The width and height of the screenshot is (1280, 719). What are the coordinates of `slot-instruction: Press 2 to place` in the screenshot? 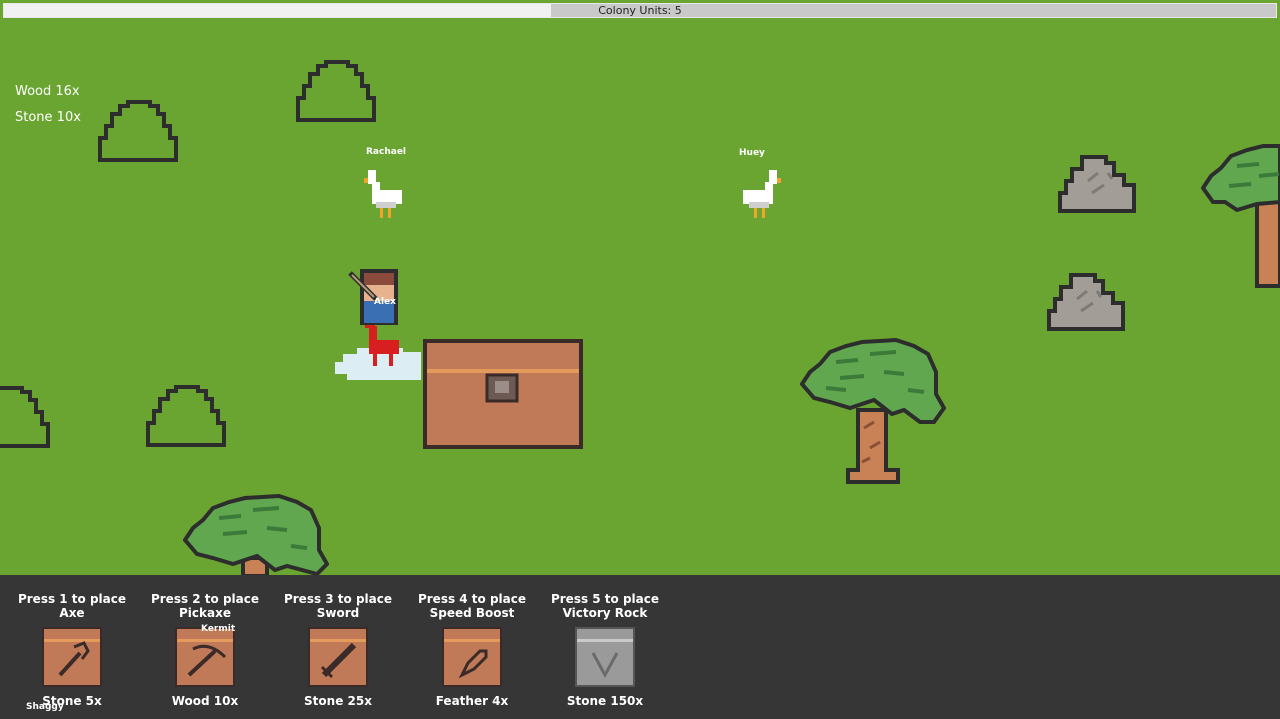 It's located at (205, 599).